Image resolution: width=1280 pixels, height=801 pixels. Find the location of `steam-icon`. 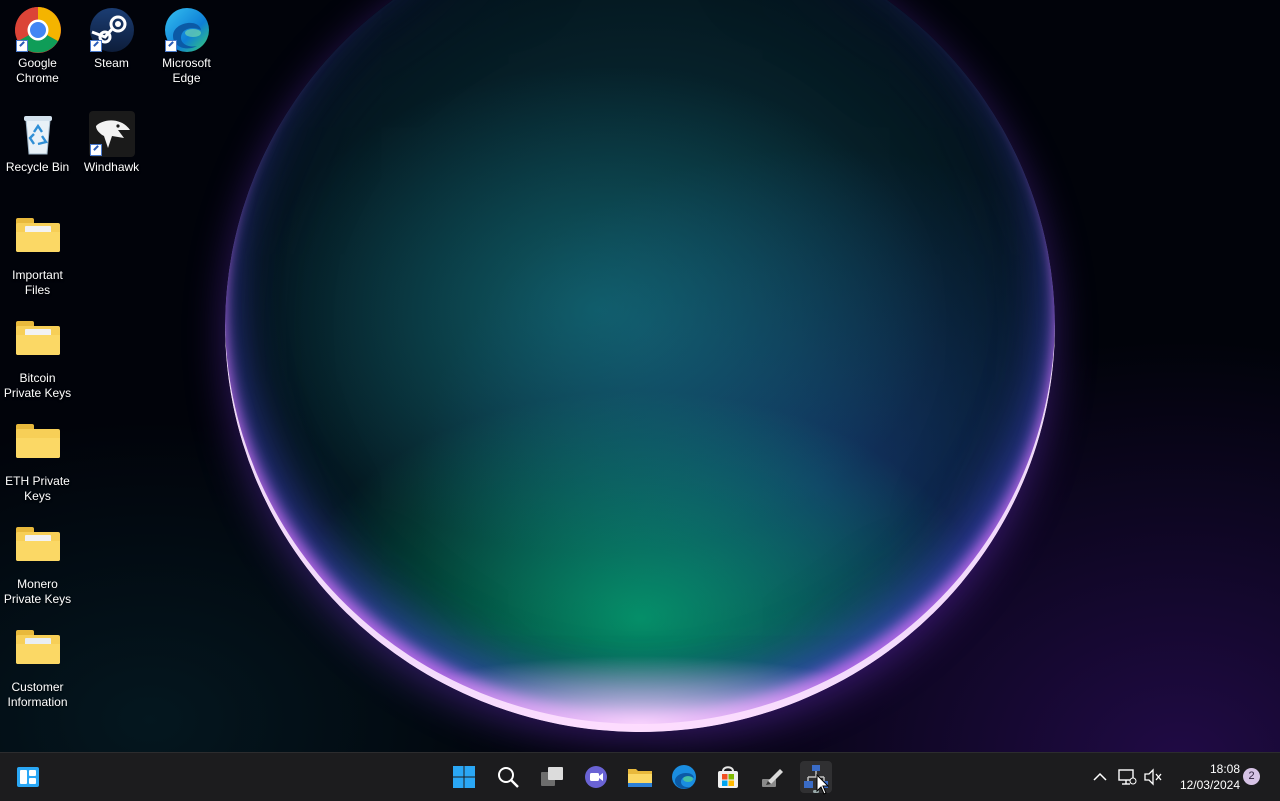

steam-icon is located at coordinates (112, 30).